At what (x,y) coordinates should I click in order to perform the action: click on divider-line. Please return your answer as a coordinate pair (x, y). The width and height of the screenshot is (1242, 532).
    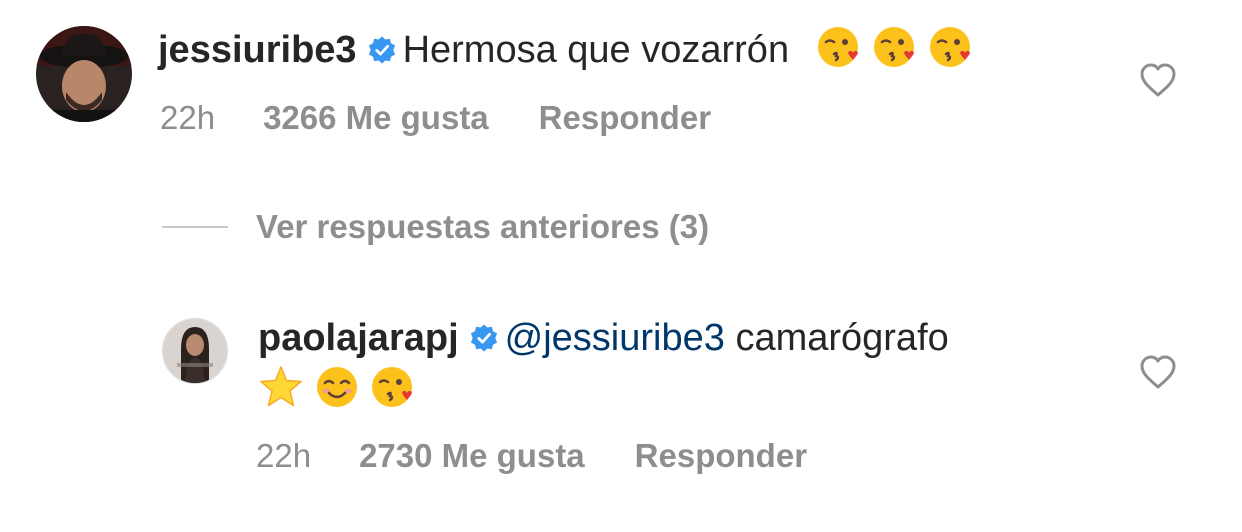
    Looking at the image, I should click on (195, 227).